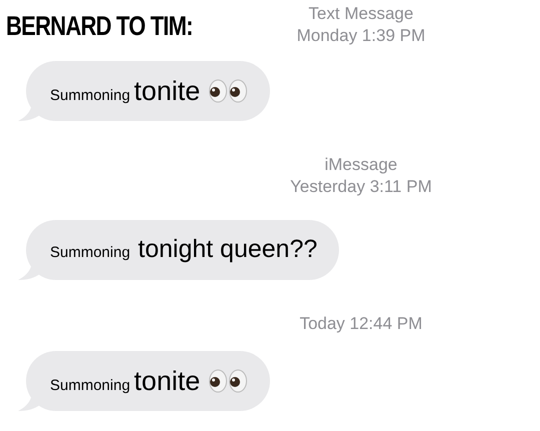 The image size is (540, 431). Describe the element at coordinates (361, 176) in the screenshot. I see `timestamp: iMessage Yesterday 3:11 PM` at that location.